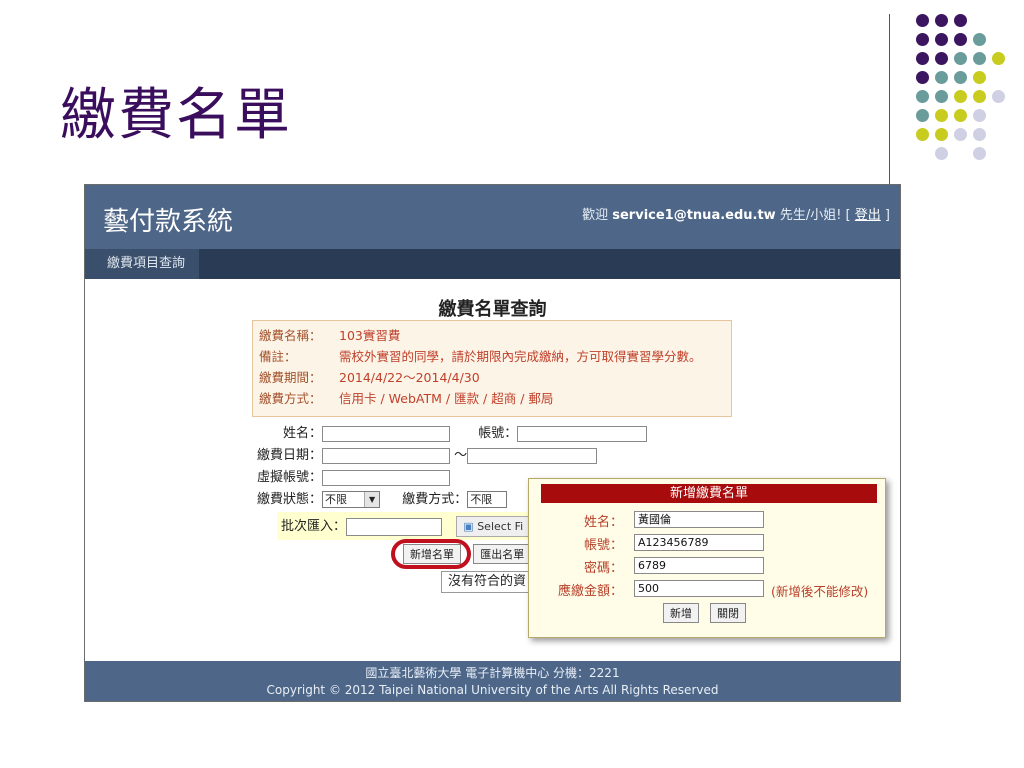 The image size is (1024, 768). What do you see at coordinates (491, 582) in the screenshot?
I see `no-data-message: 沒有符合的資` at bounding box center [491, 582].